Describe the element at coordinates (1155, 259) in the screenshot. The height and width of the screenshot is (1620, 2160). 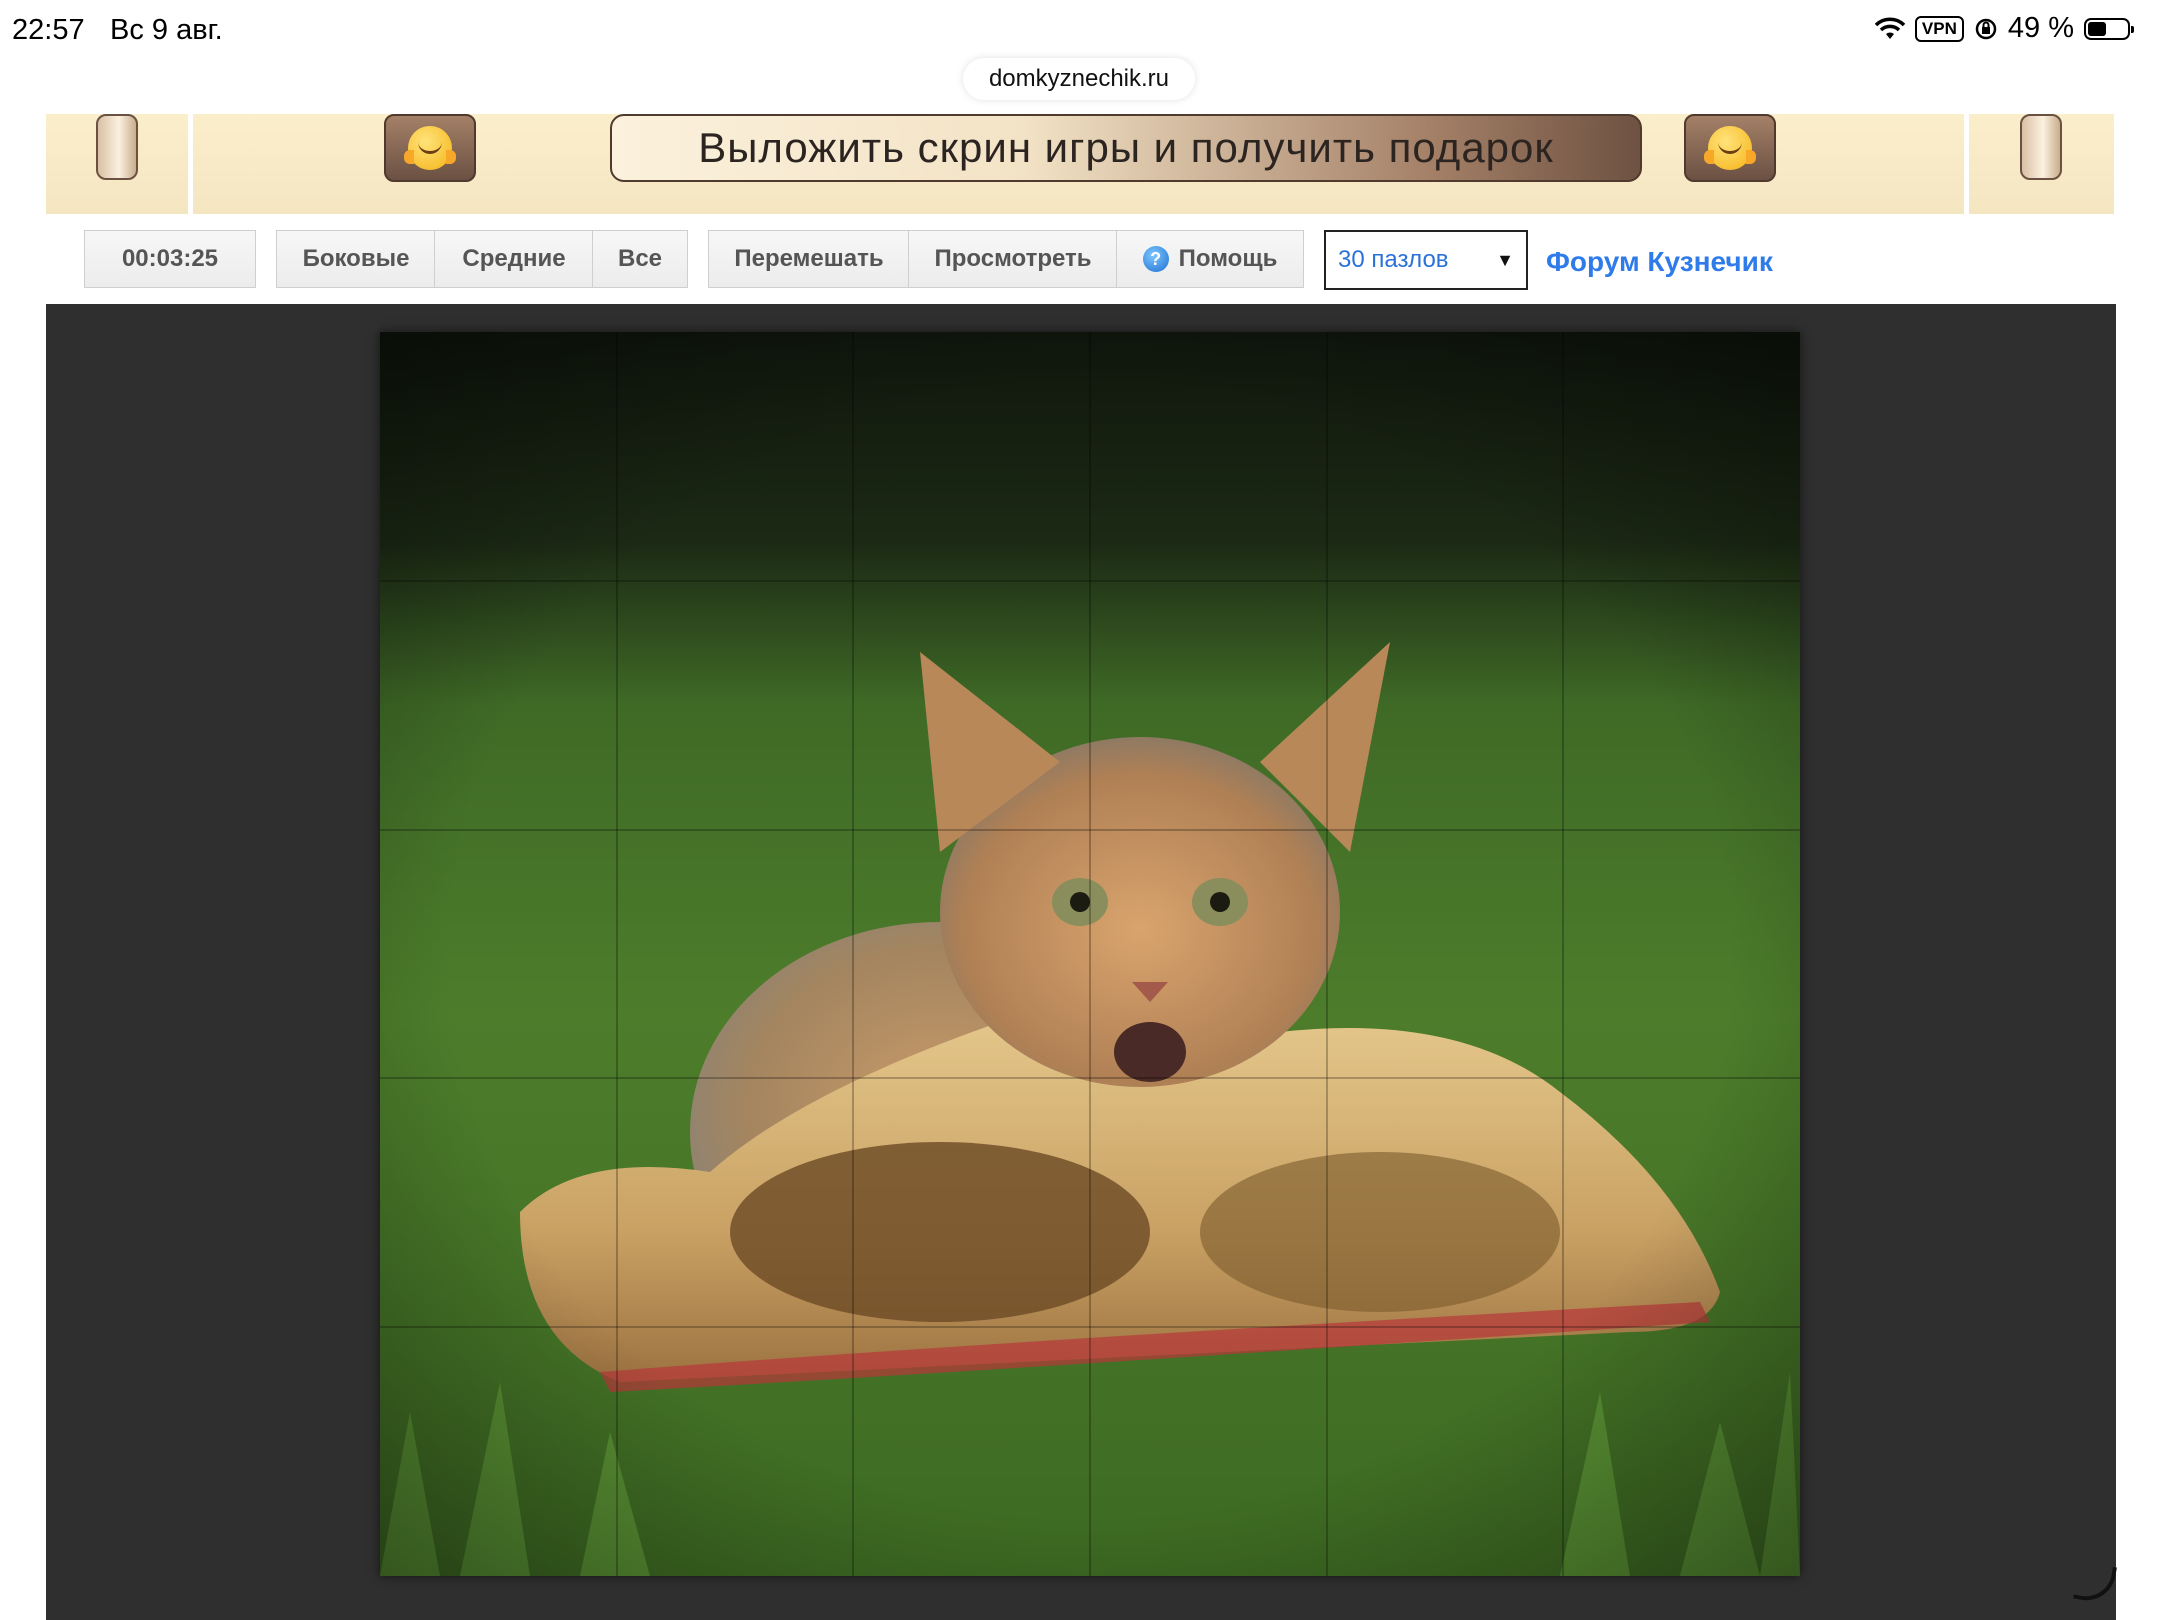
I see `help-icon: ?` at that location.